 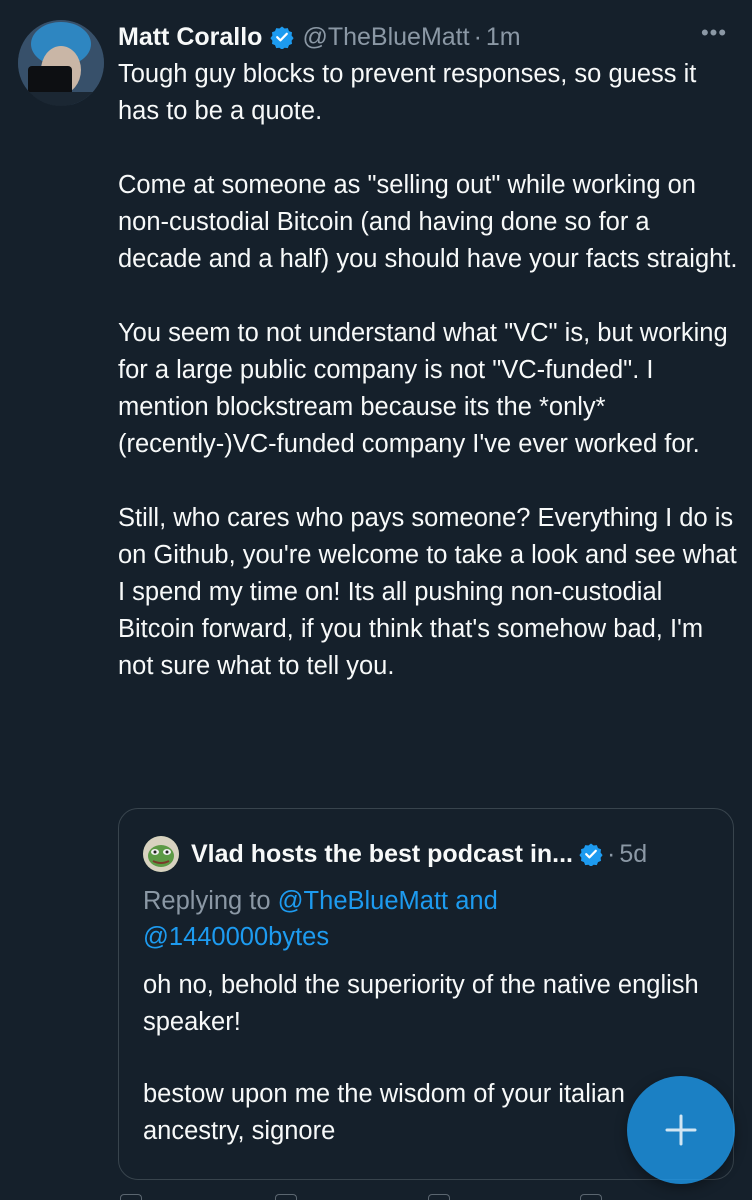 I want to click on quoted-author-avatar-image, so click(x=161, y=854).